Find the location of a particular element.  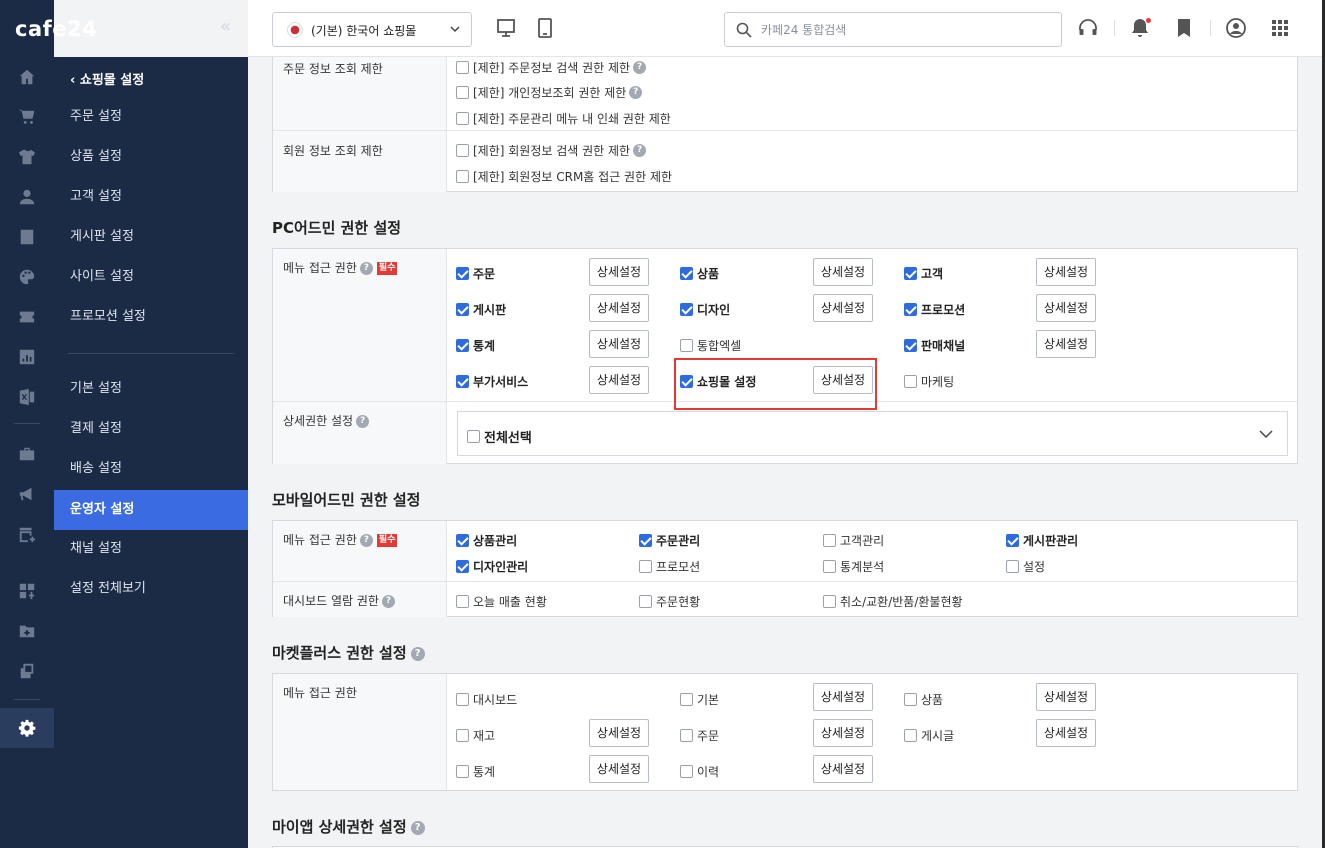

detail-settings-button-channel: 상세설정 is located at coordinates (1066, 344).